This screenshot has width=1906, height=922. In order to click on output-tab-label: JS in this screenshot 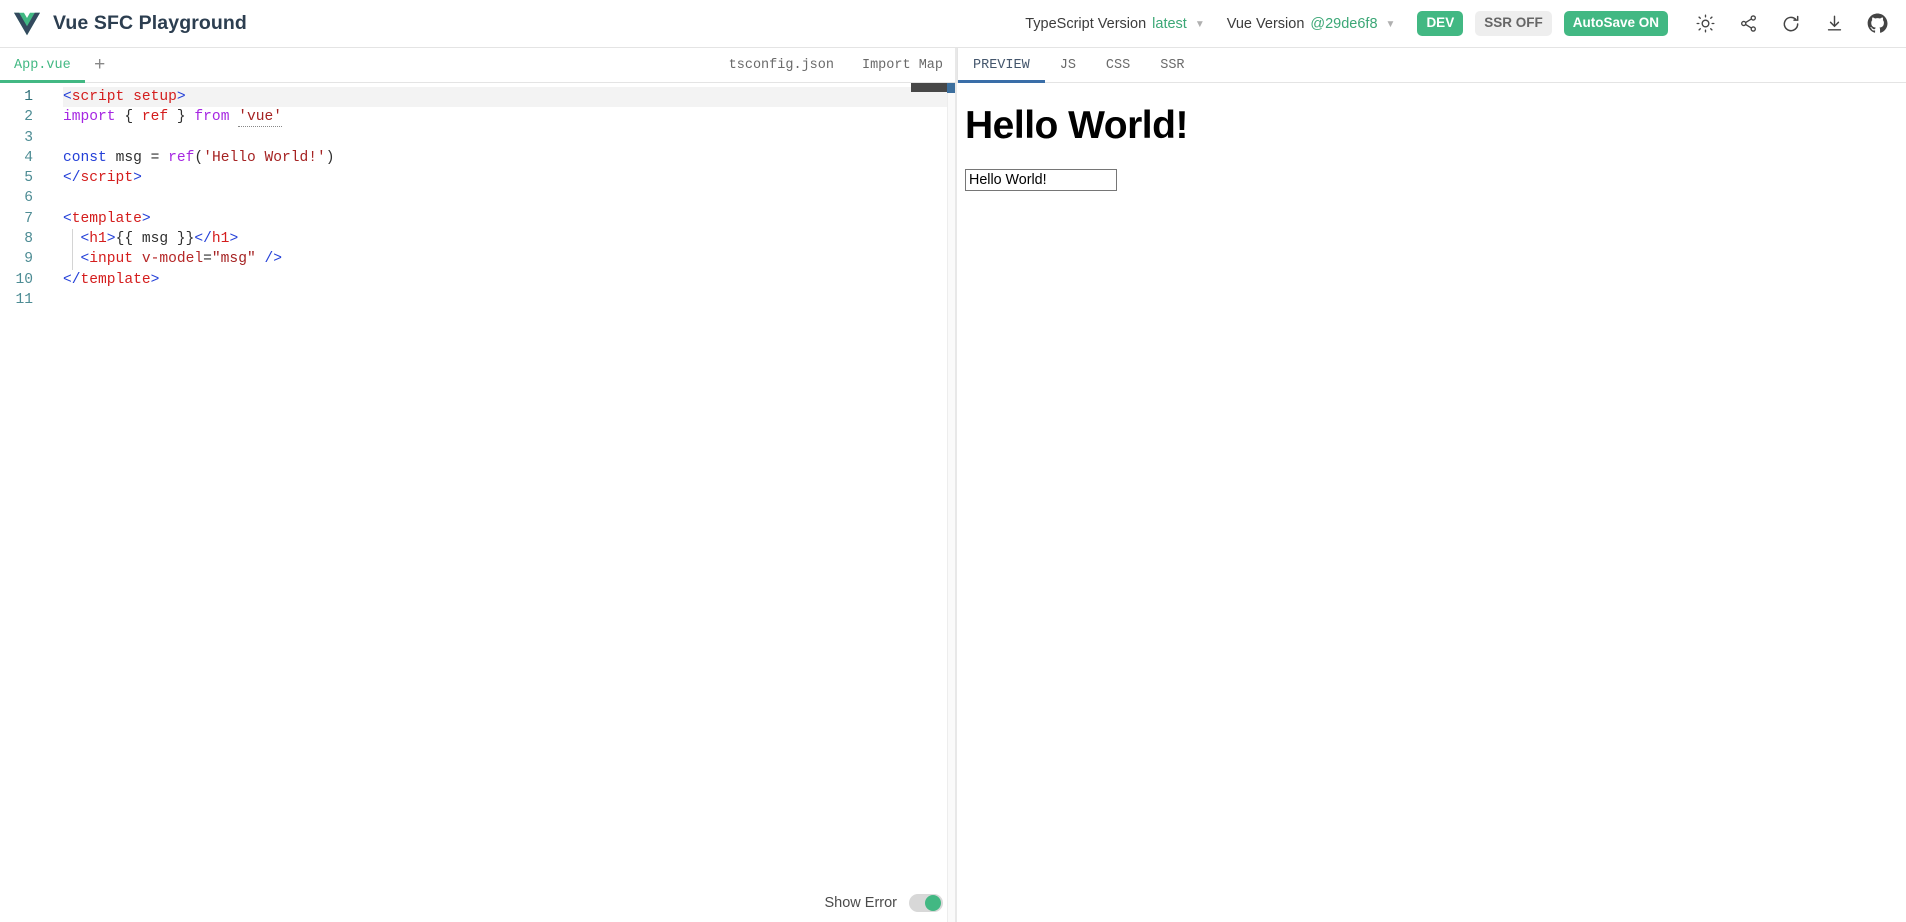, I will do `click(1067, 65)`.